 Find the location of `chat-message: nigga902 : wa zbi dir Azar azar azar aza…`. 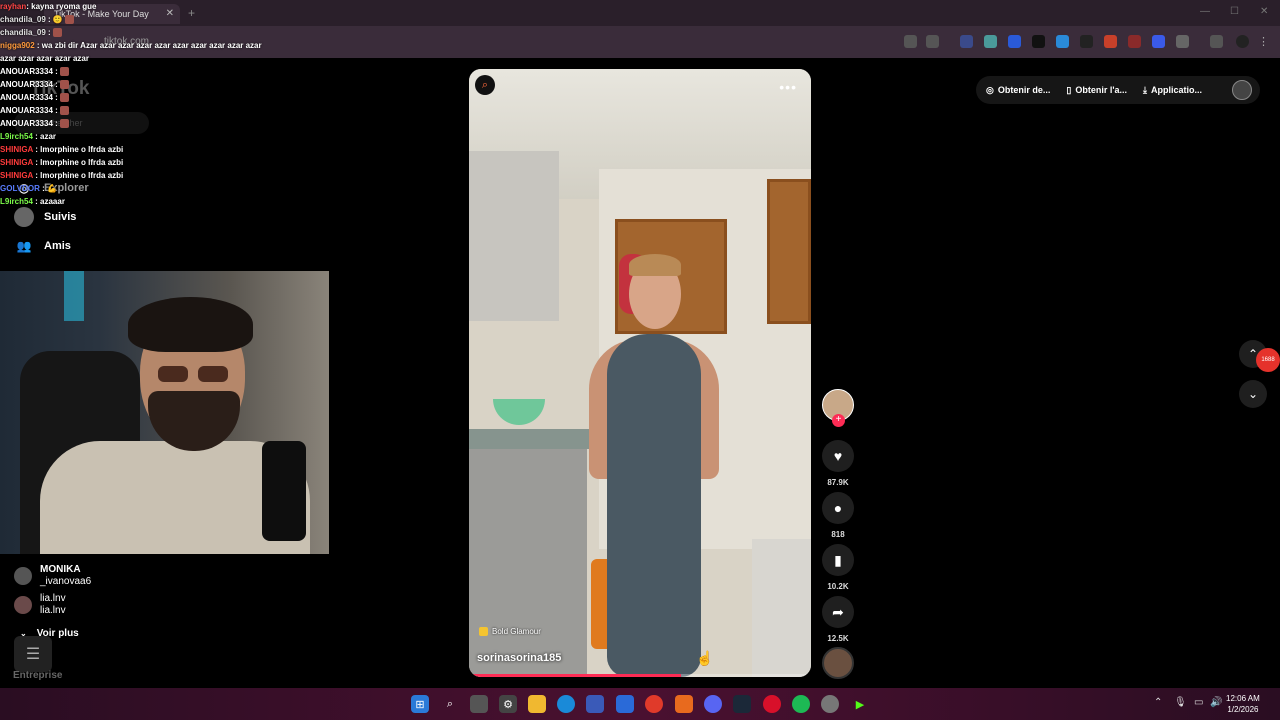

chat-message: nigga902 : wa zbi dir Azar azar azar aza… is located at coordinates (135, 52).